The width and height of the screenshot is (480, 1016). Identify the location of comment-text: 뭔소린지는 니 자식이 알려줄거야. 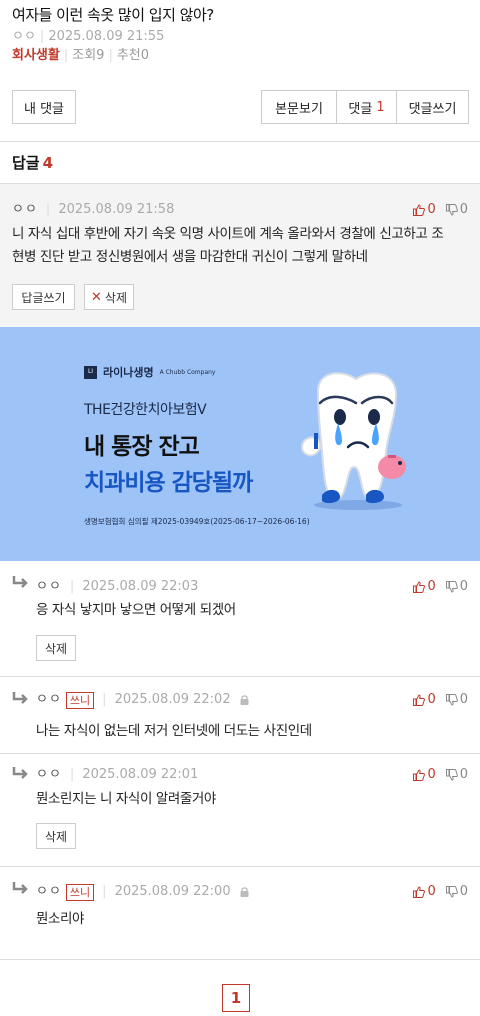
(126, 799).